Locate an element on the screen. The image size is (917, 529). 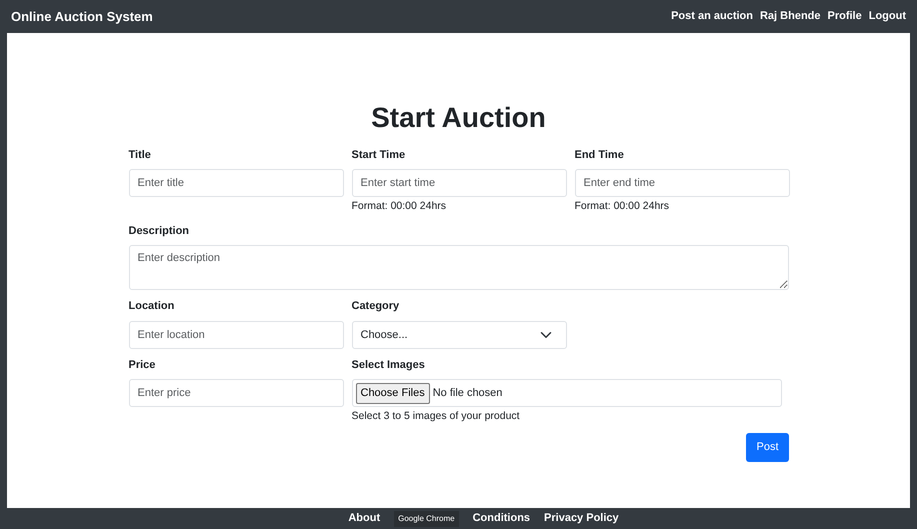
field-label: Category is located at coordinates (376, 306).